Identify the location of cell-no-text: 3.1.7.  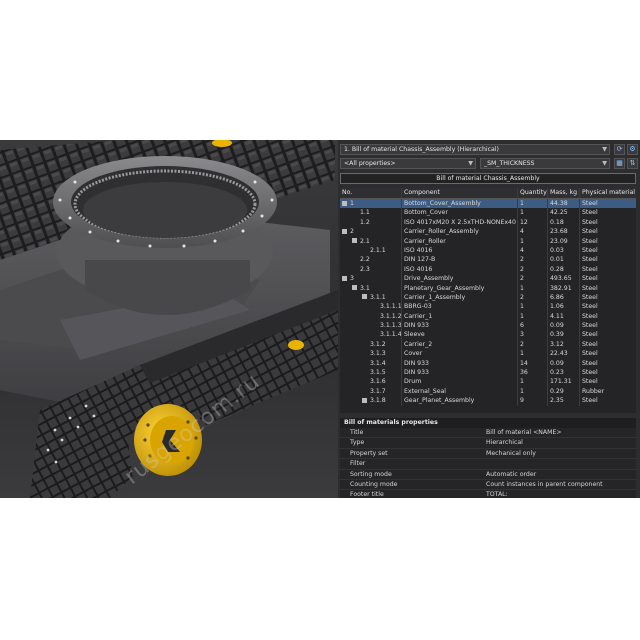
(378, 391).